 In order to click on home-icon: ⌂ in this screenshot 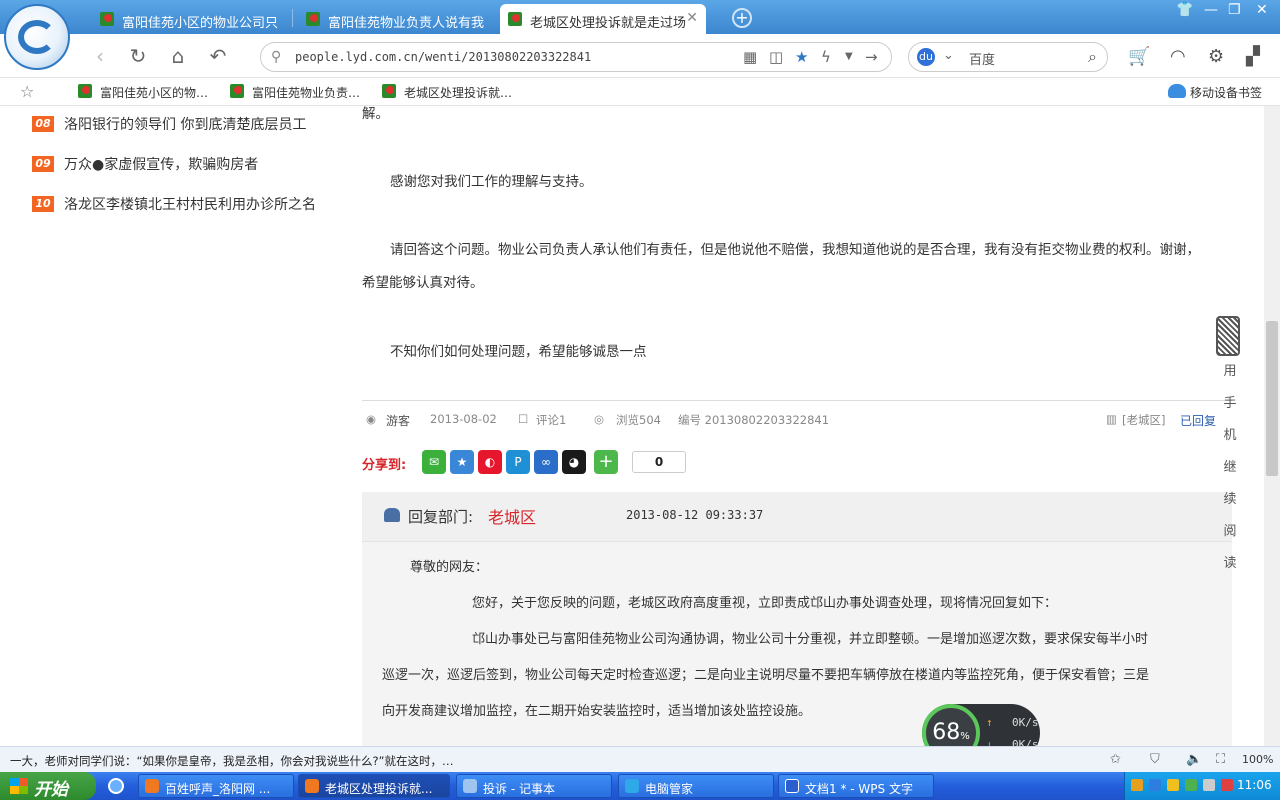, I will do `click(178, 56)`.